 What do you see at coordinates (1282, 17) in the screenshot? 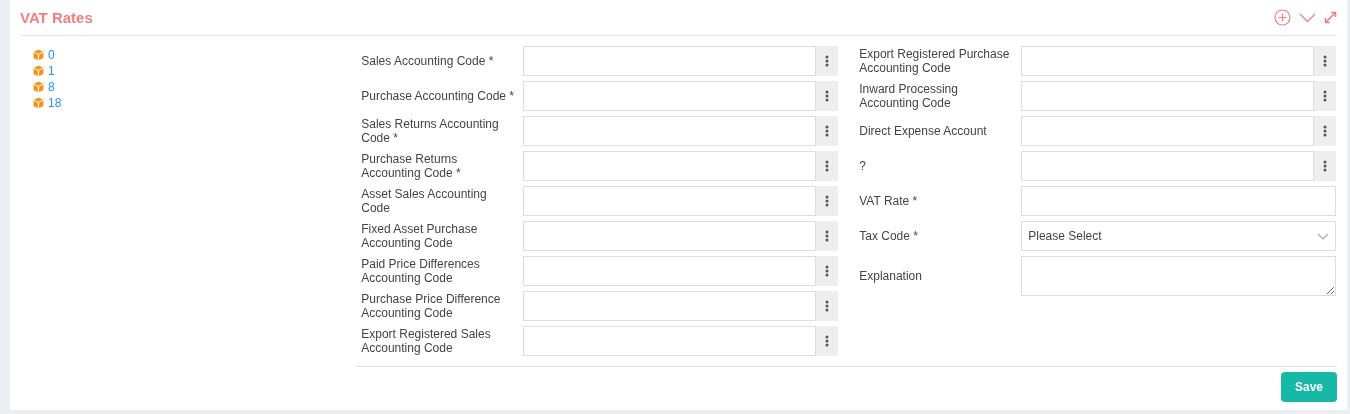
I see `add-icon` at bounding box center [1282, 17].